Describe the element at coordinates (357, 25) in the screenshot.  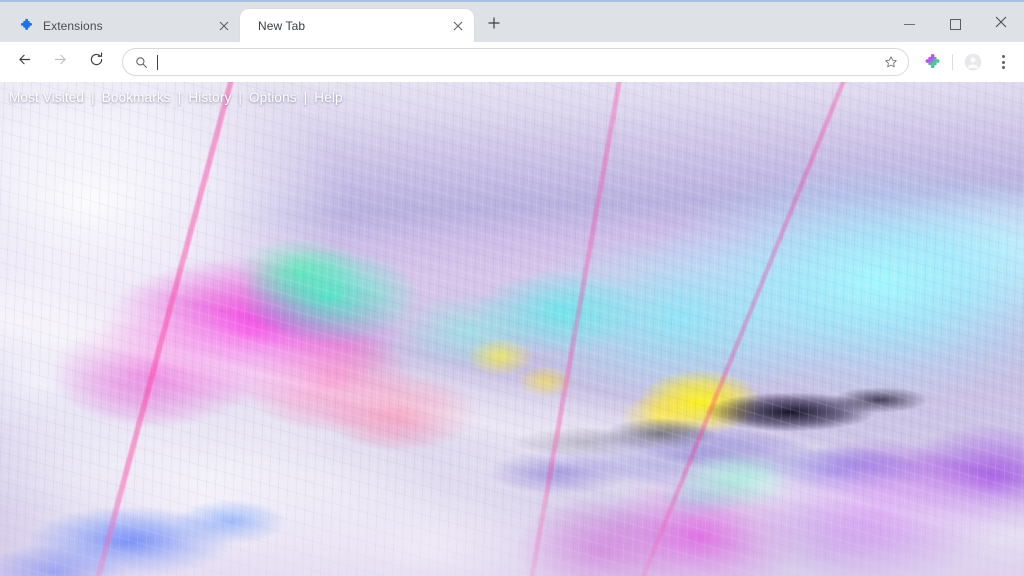
I see `tab-new-tab: New Tab` at that location.